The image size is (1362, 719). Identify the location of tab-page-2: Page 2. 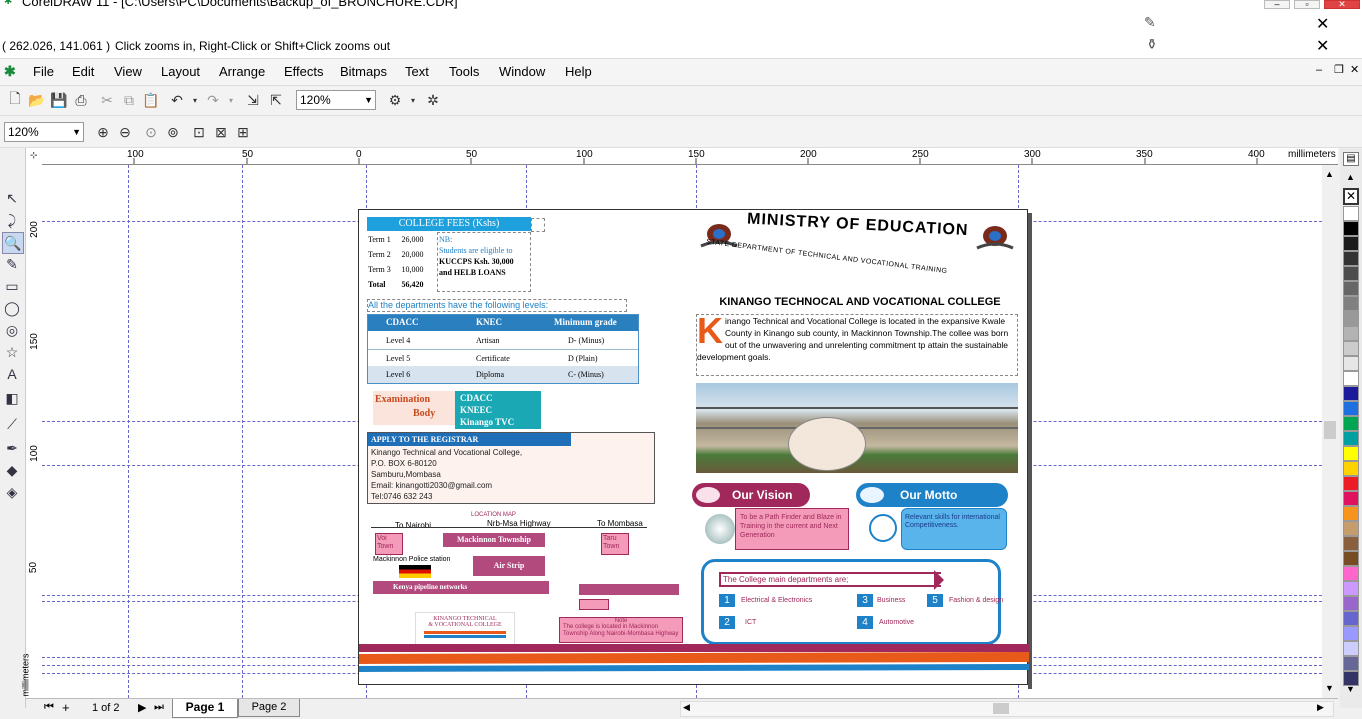
(269, 708).